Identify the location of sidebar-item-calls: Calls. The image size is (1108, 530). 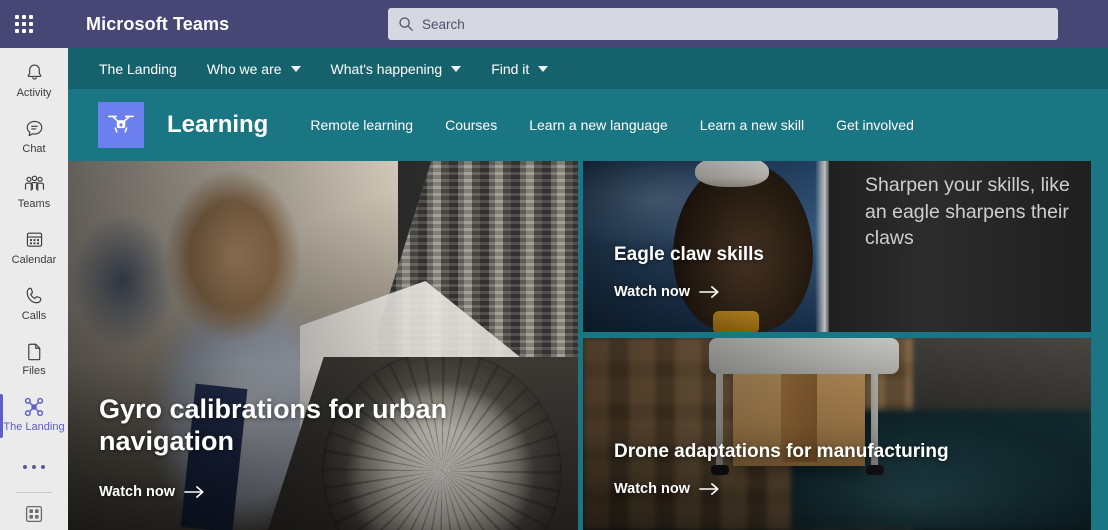
(34, 304).